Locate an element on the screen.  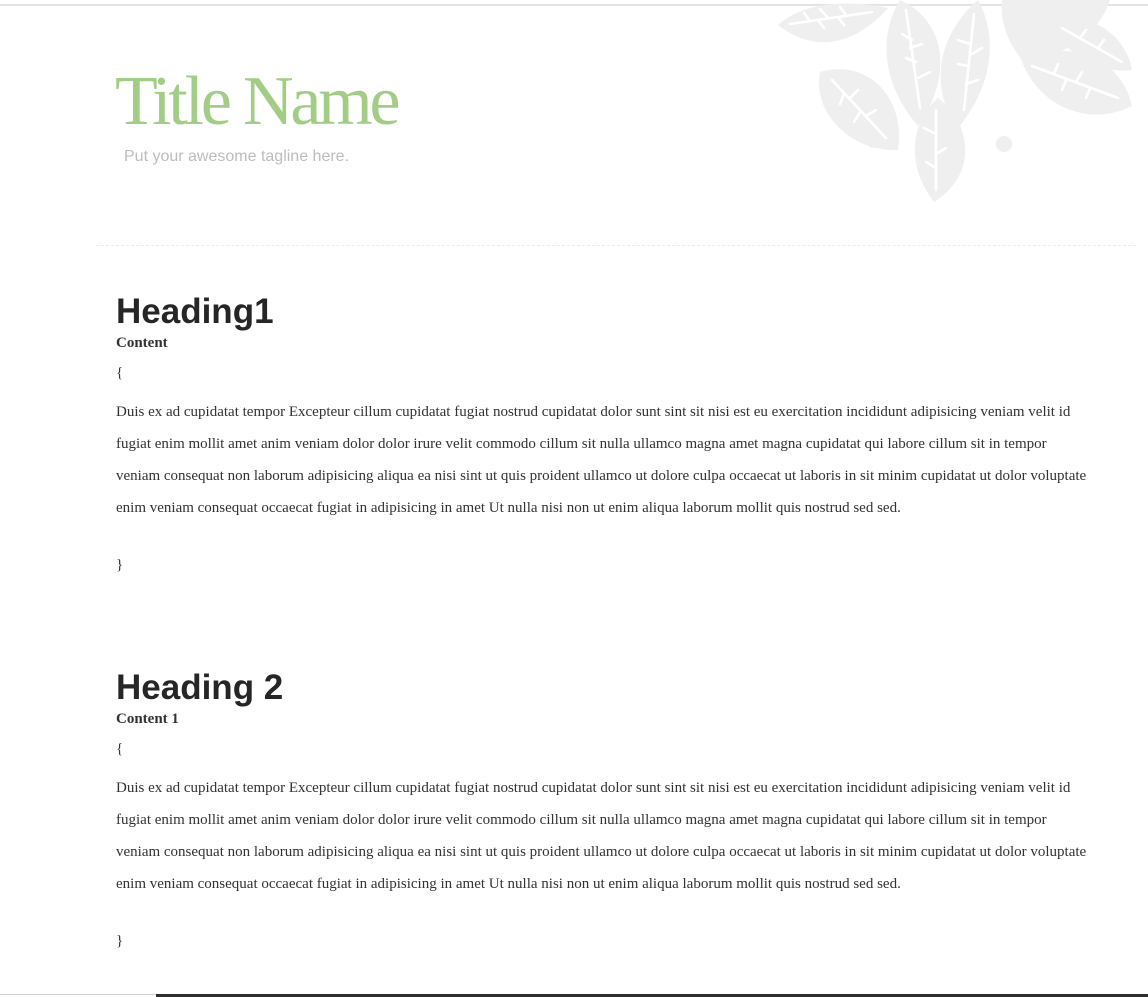
section-subheading: Content is located at coordinates (142, 343).